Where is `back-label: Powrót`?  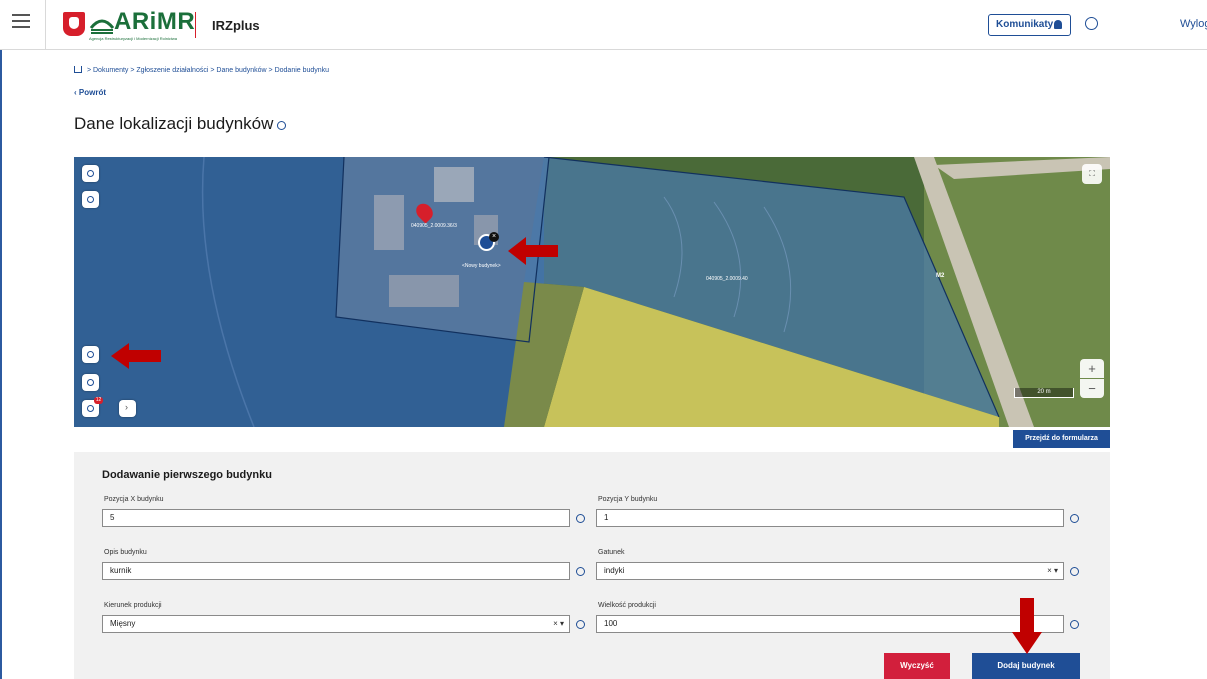 back-label: Powrót is located at coordinates (92, 92).